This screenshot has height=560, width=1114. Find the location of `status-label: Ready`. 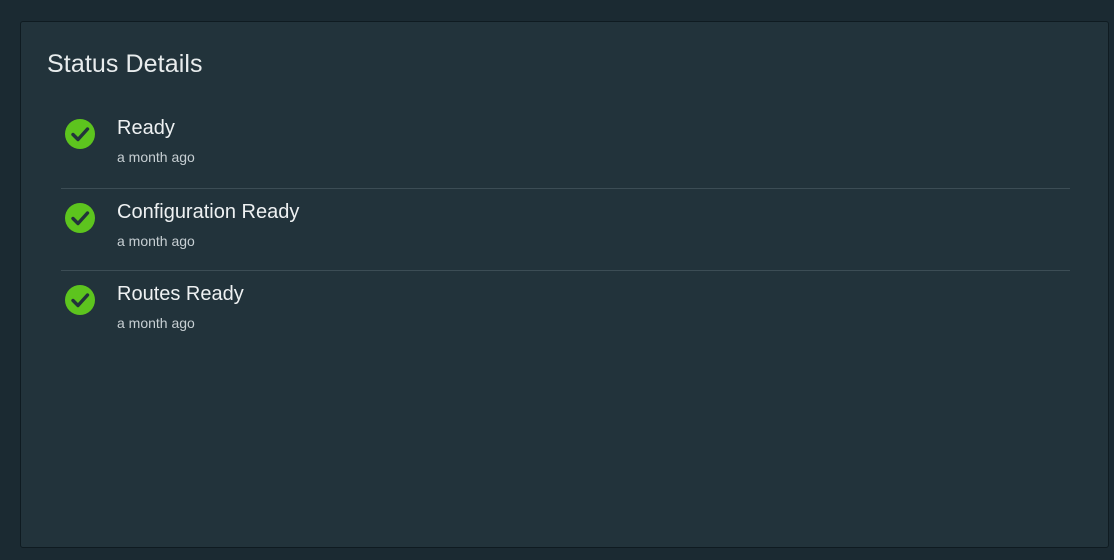

status-label: Ready is located at coordinates (146, 128).